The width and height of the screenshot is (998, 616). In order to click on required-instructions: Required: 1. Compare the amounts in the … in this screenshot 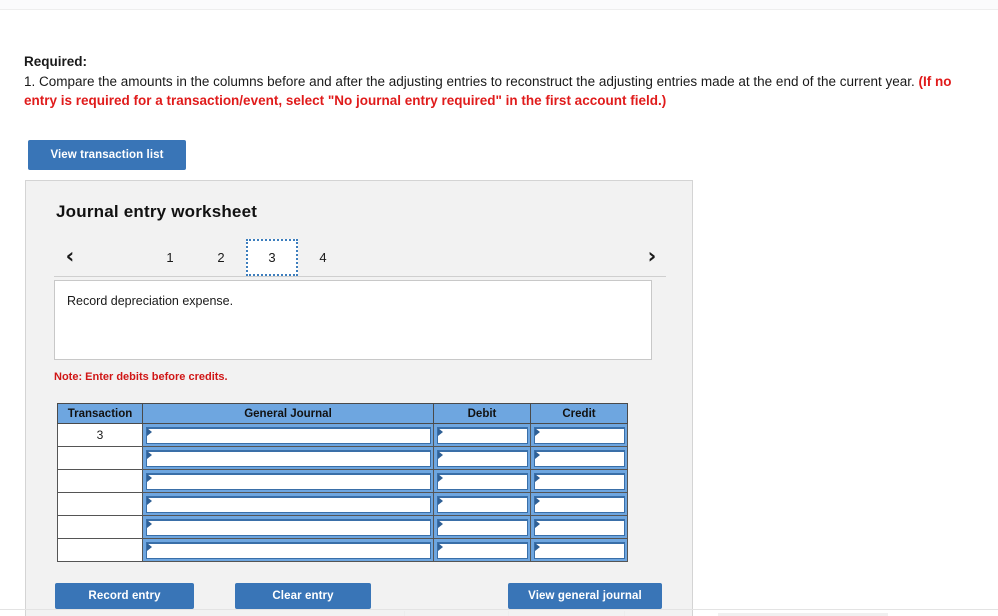, I will do `click(499, 81)`.